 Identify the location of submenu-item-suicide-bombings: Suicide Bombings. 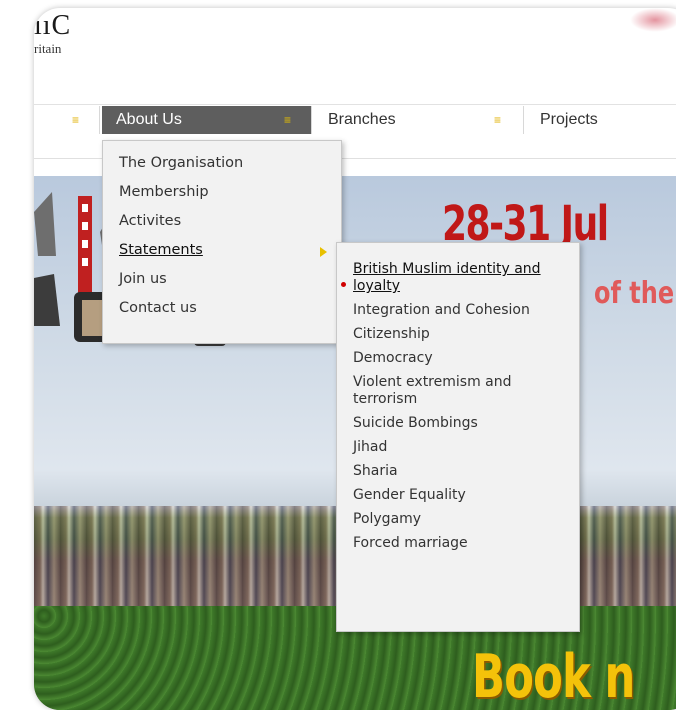
(458, 423).